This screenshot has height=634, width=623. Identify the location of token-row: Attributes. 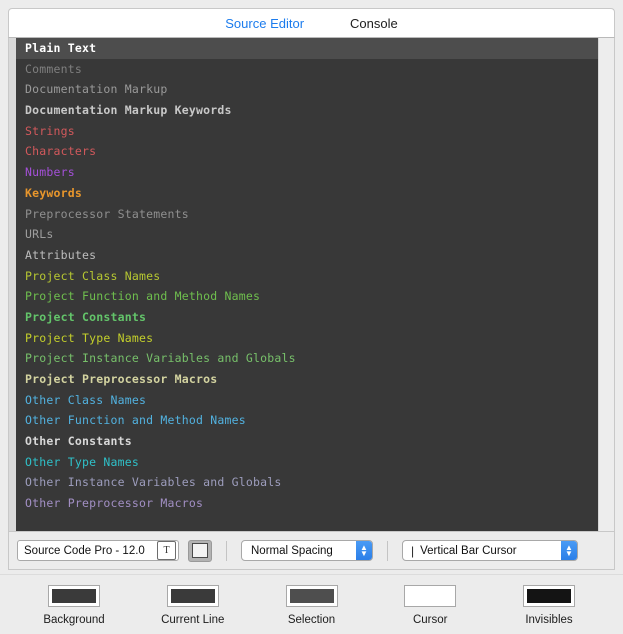
(307, 255).